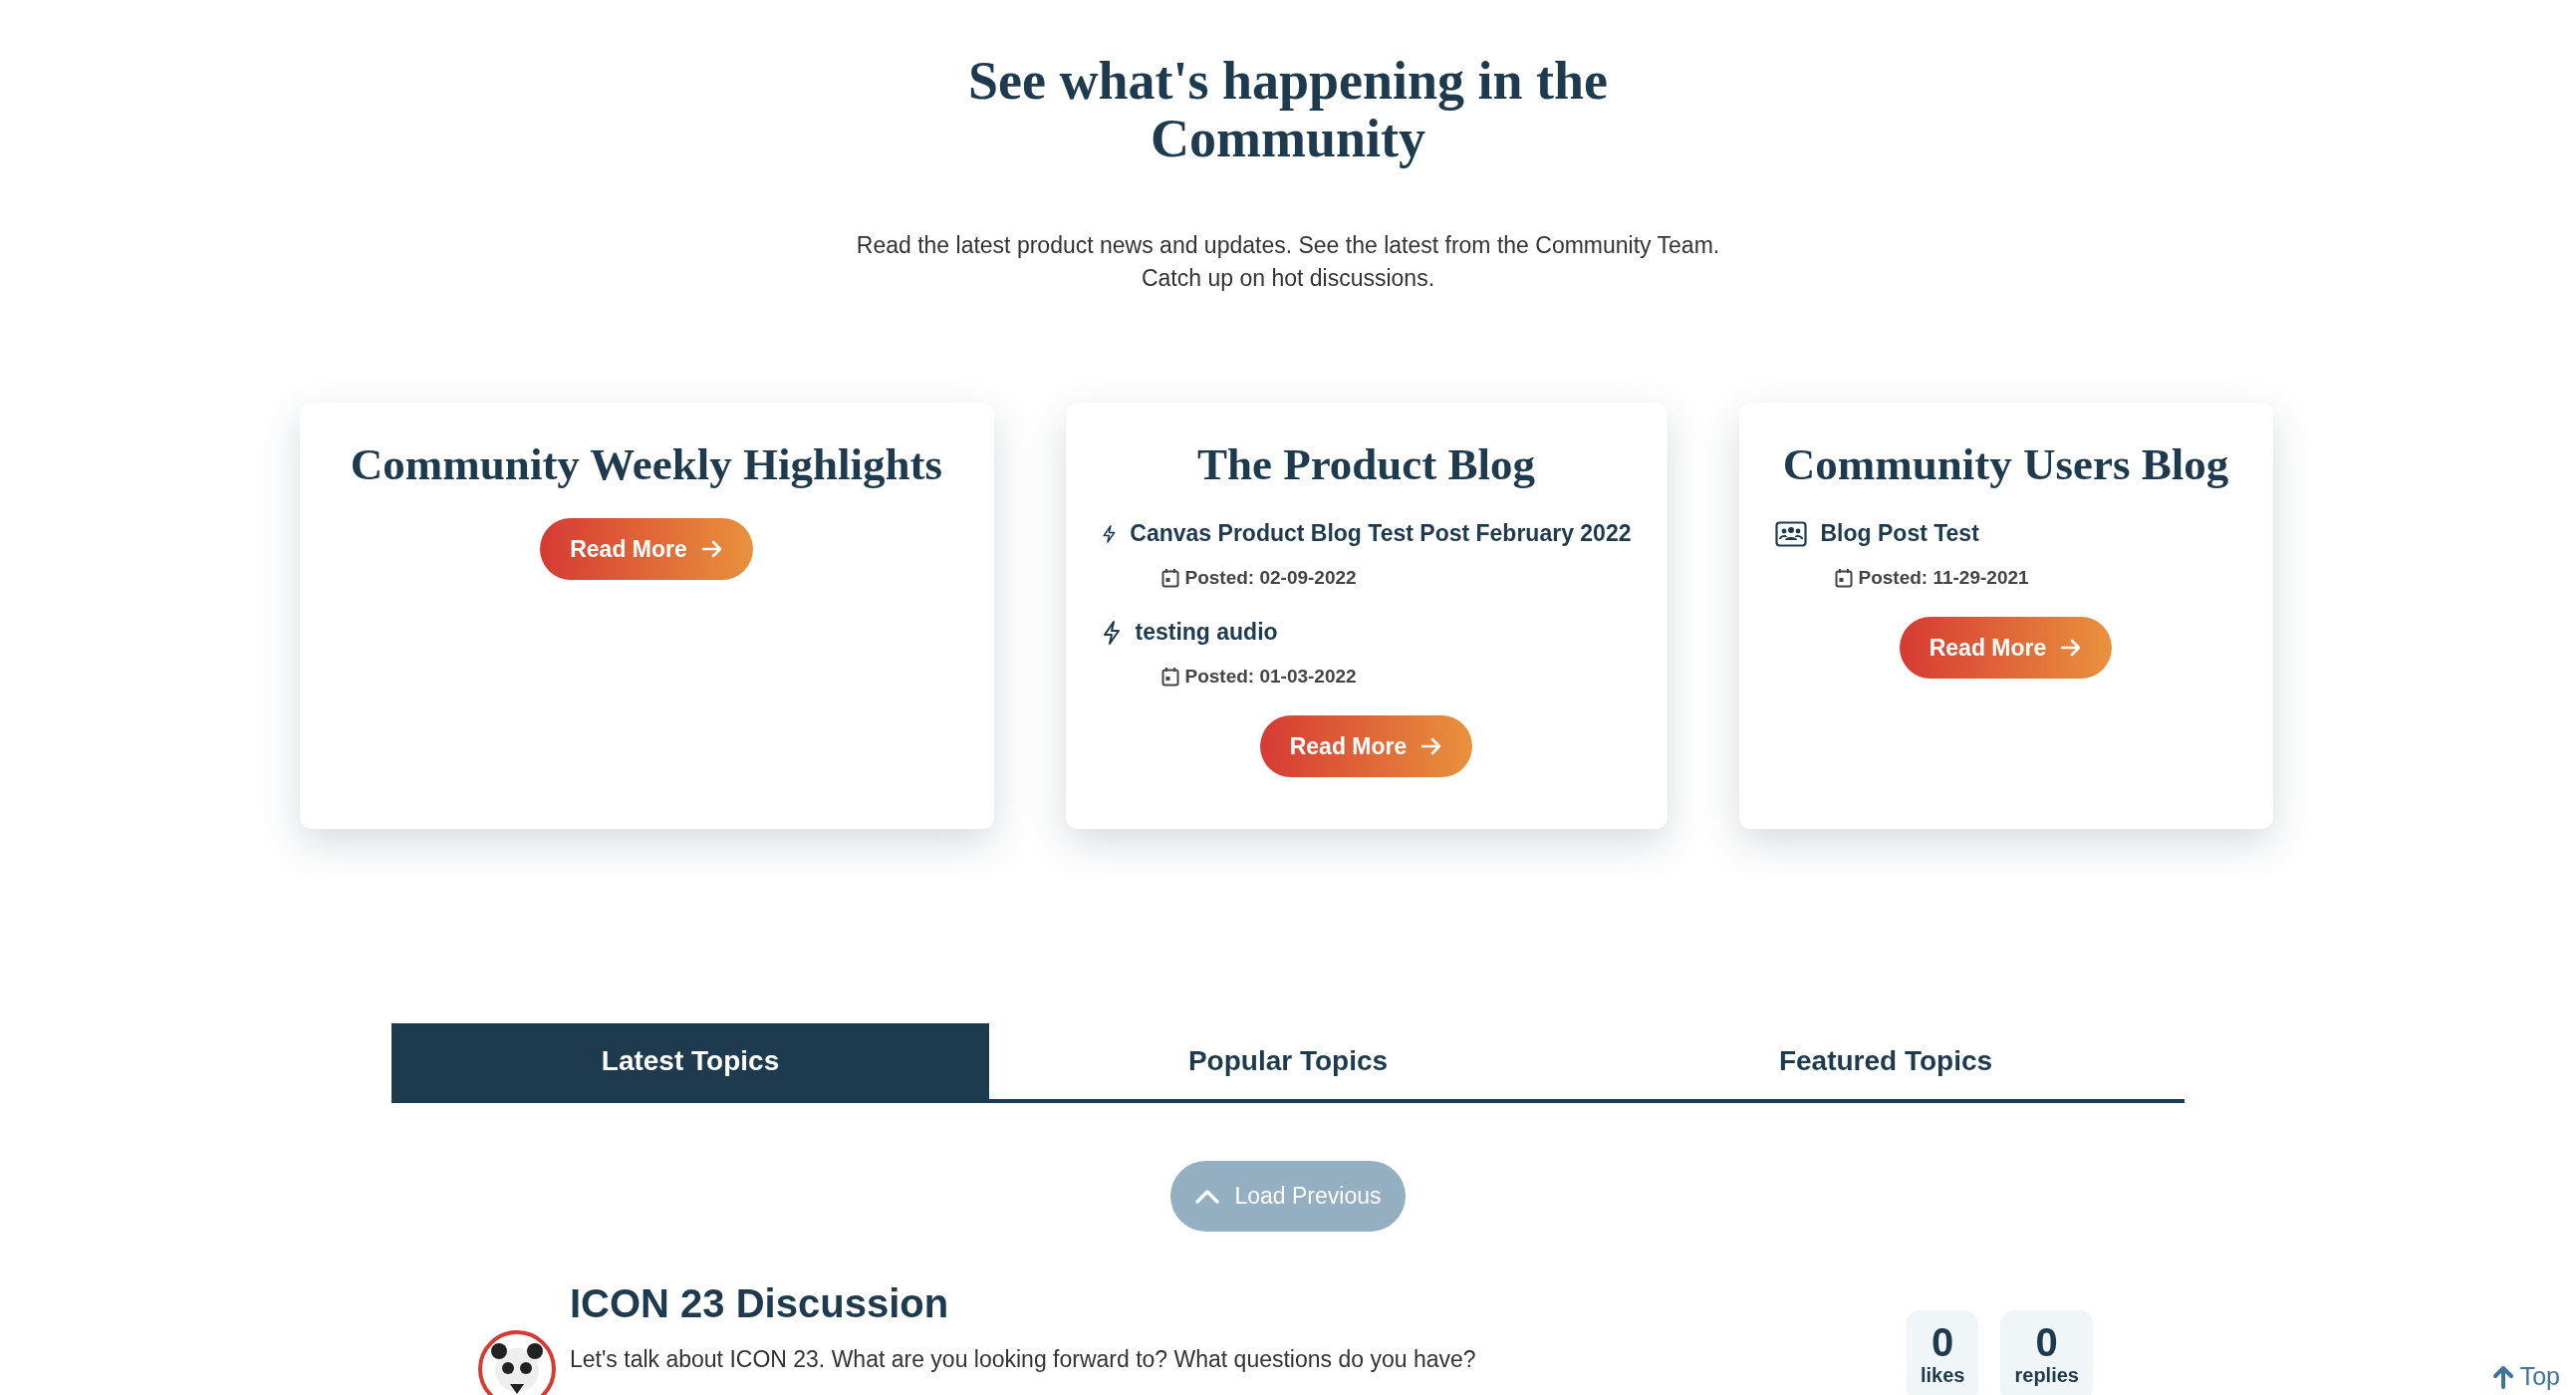  Describe the element at coordinates (646, 464) in the screenshot. I see `card-title: Community Weekly Highlights` at that location.